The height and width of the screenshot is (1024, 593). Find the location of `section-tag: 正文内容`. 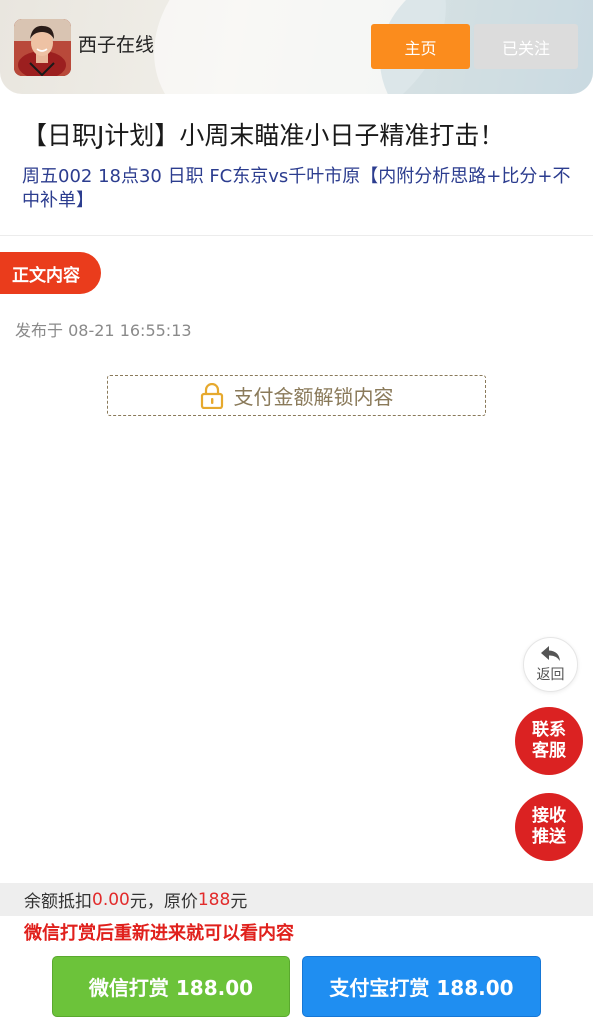

section-tag: 正文内容 is located at coordinates (50, 273).